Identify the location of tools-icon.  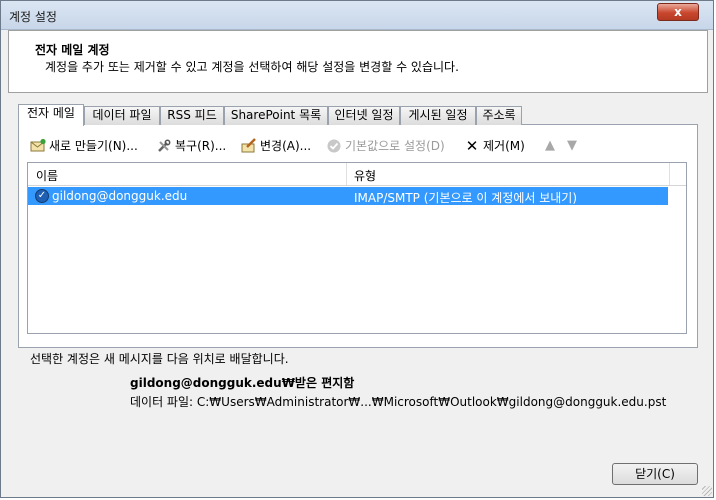
(164, 146).